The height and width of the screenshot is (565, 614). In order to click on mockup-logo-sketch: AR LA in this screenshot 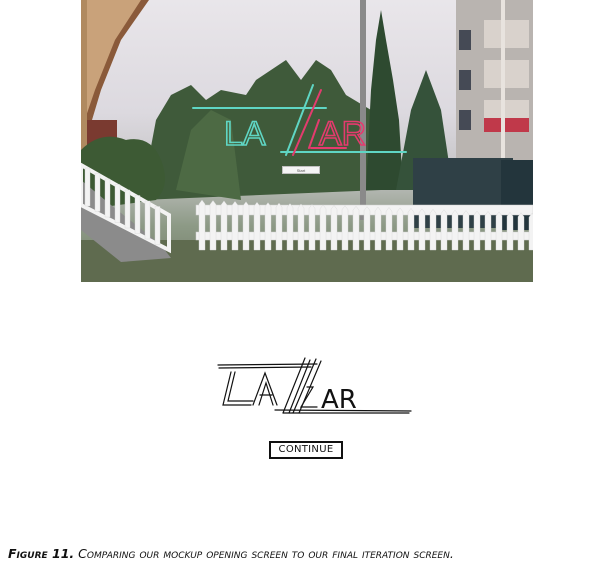, I will do `click(312, 385)`.